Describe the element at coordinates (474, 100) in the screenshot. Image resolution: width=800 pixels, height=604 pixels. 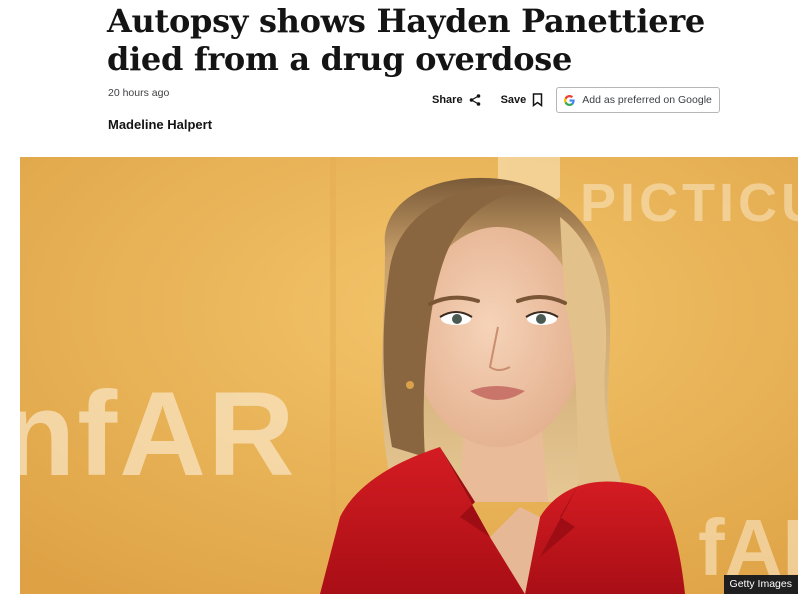
I see `share-icon` at that location.